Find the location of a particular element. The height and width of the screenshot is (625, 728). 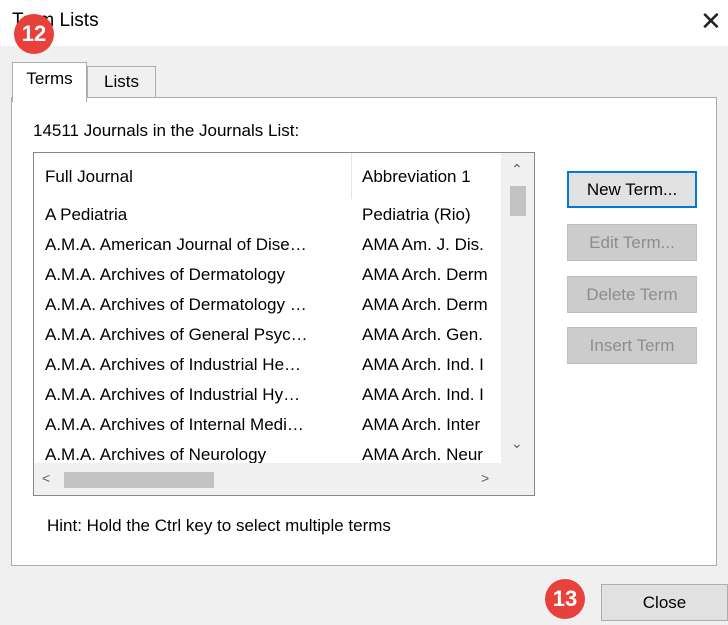

cell-abbreviation: AMA Arch. Neur is located at coordinates (422, 454).